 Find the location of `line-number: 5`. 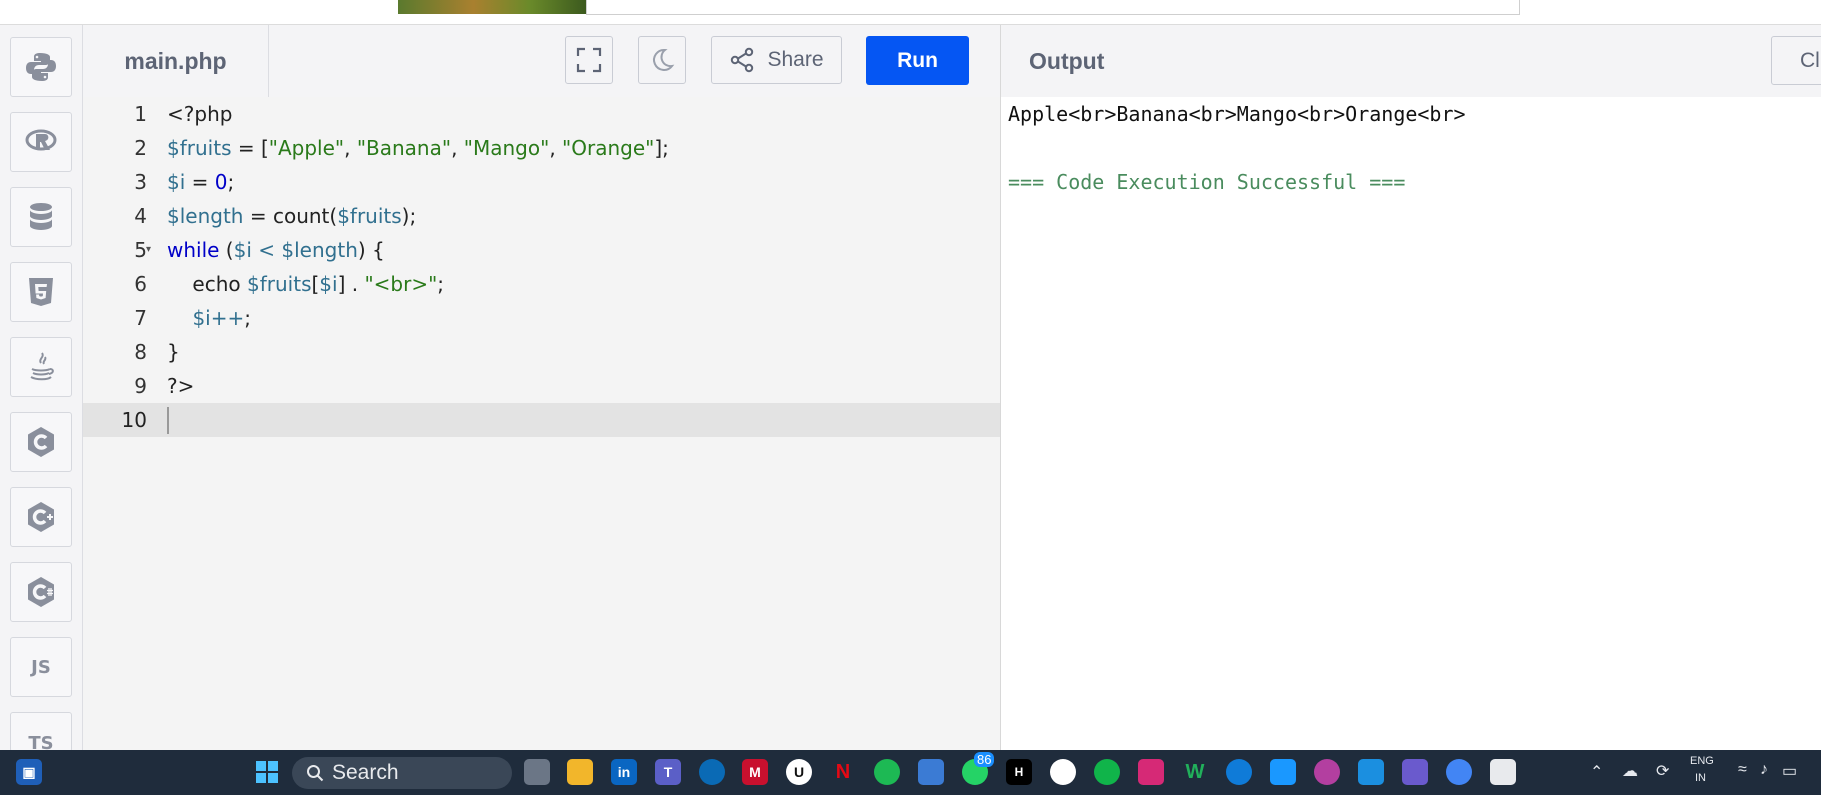

line-number: 5 is located at coordinates (140, 250).